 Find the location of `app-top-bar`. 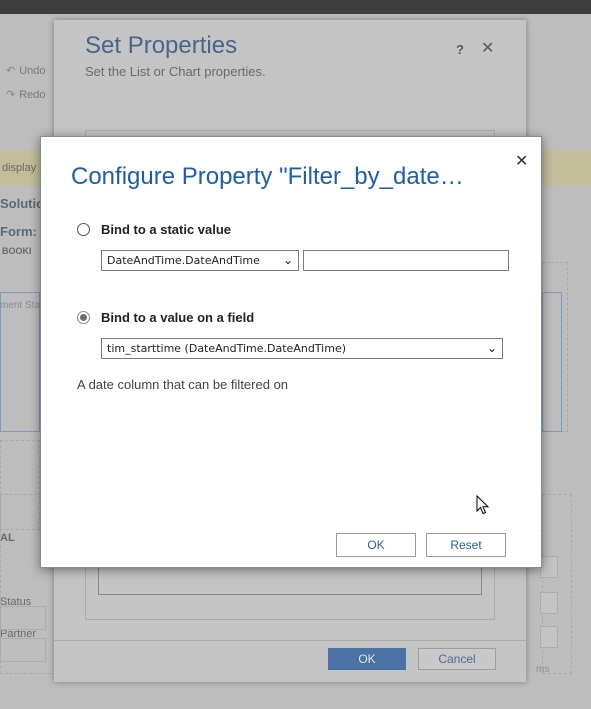

app-top-bar is located at coordinates (295, 7).